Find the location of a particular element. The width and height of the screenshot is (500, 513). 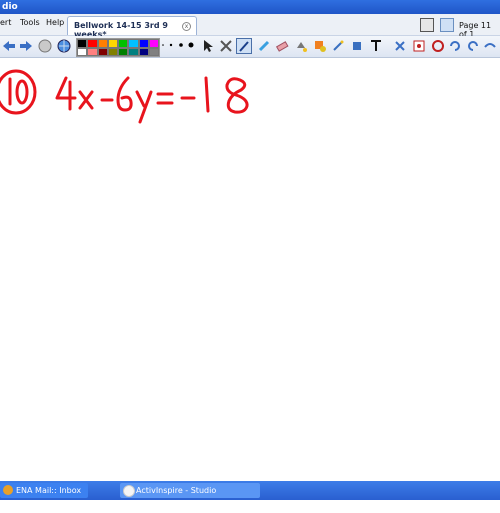

text-icon is located at coordinates (376, 46).